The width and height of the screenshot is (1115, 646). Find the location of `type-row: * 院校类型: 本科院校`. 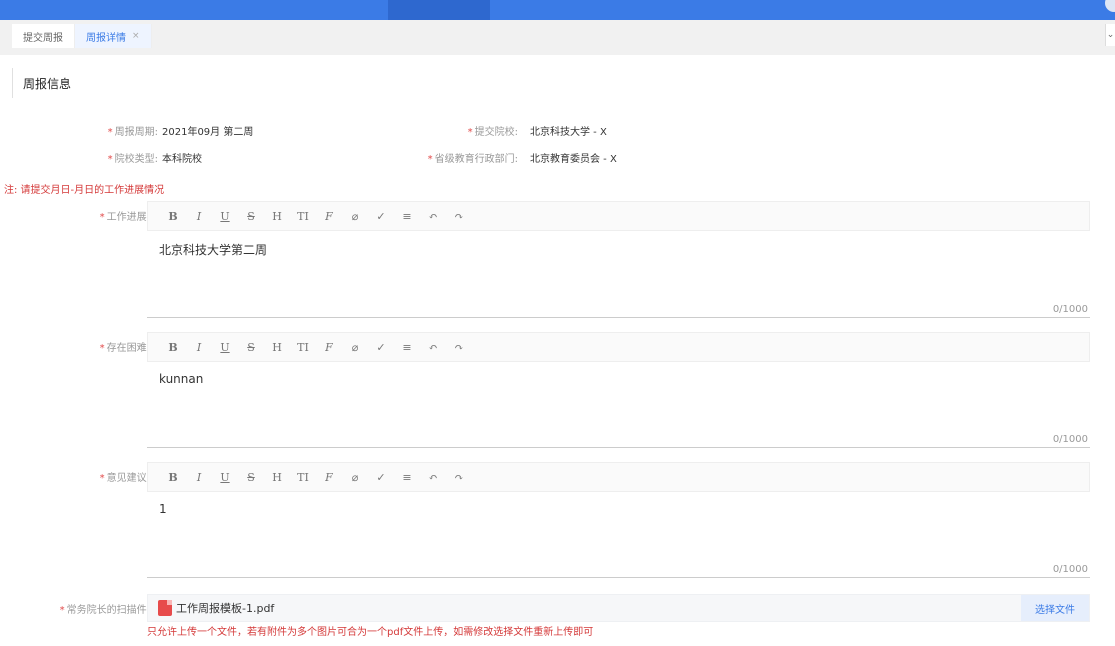

type-row: * 院校类型: 本科院校 is located at coordinates (136, 157).